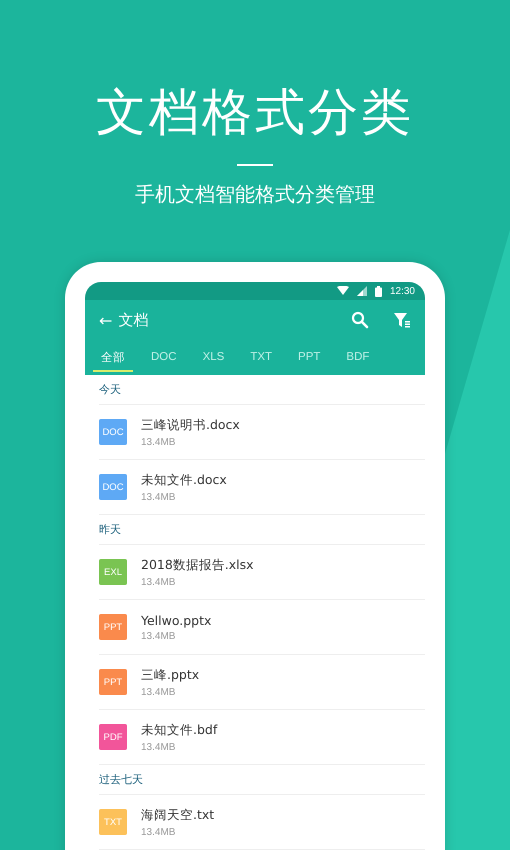  What do you see at coordinates (184, 480) in the screenshot?
I see `file-name: 未知文件.docx` at bounding box center [184, 480].